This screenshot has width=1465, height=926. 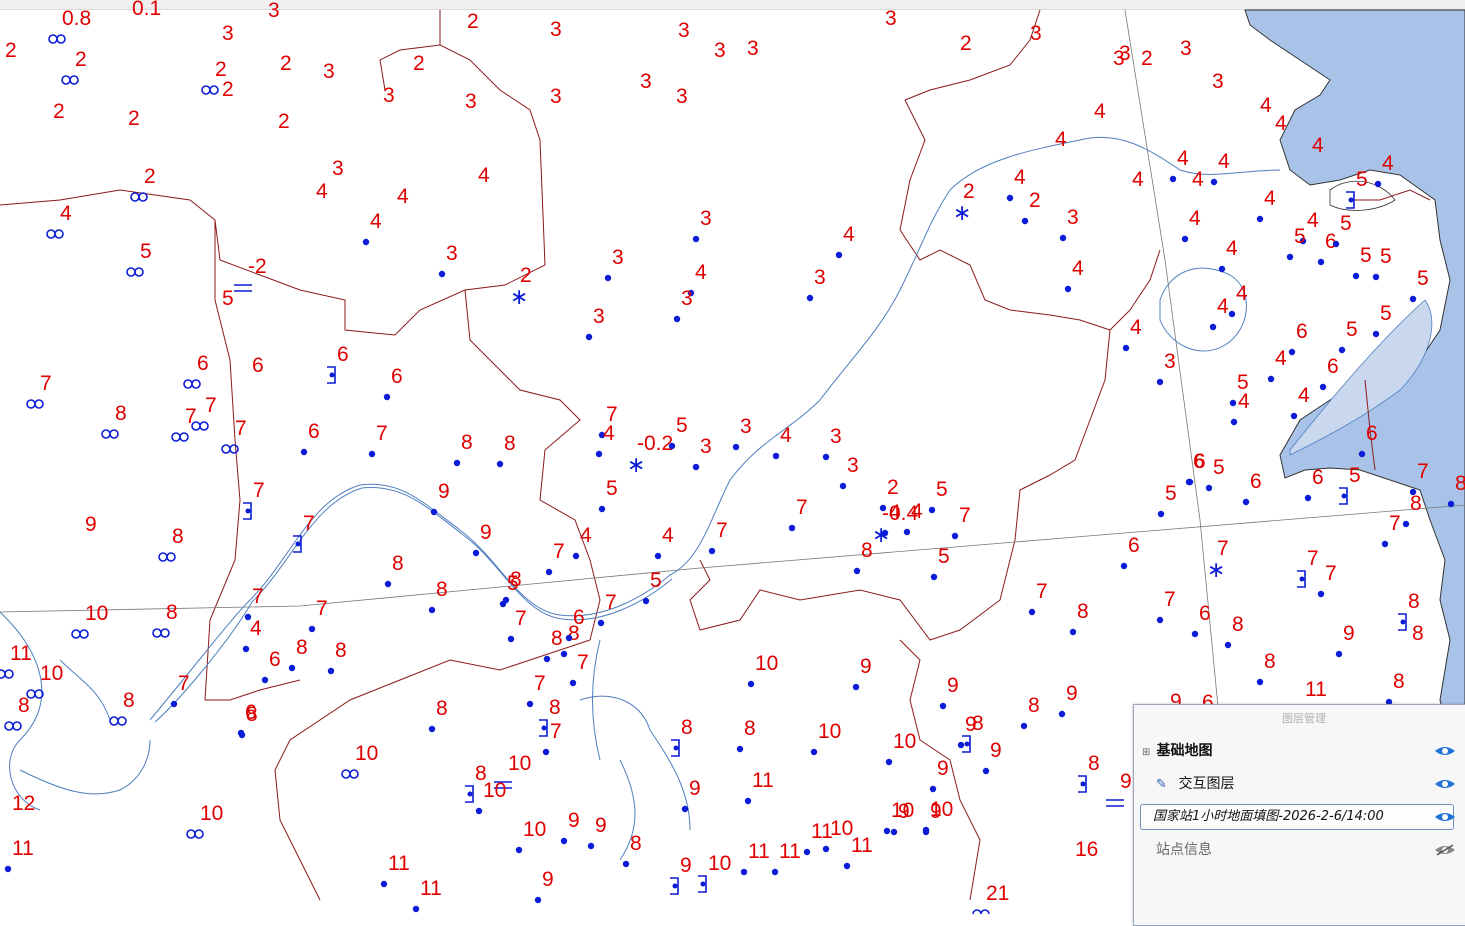 What do you see at coordinates (1184, 850) in the screenshot?
I see `layer-row-site-info: 站点信息` at bounding box center [1184, 850].